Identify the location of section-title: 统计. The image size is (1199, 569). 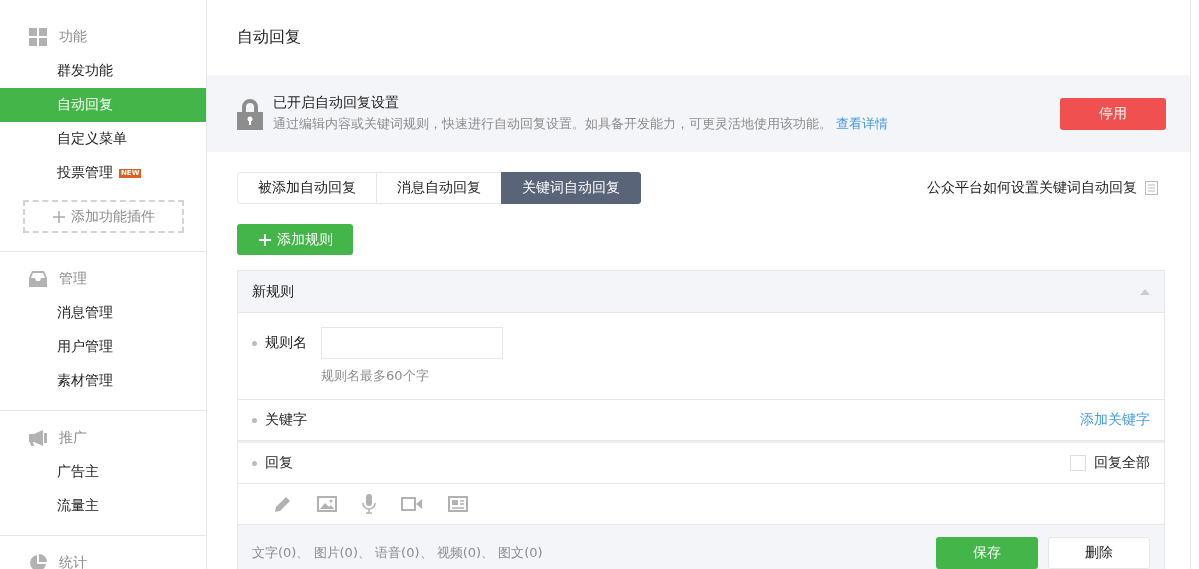
(73, 561).